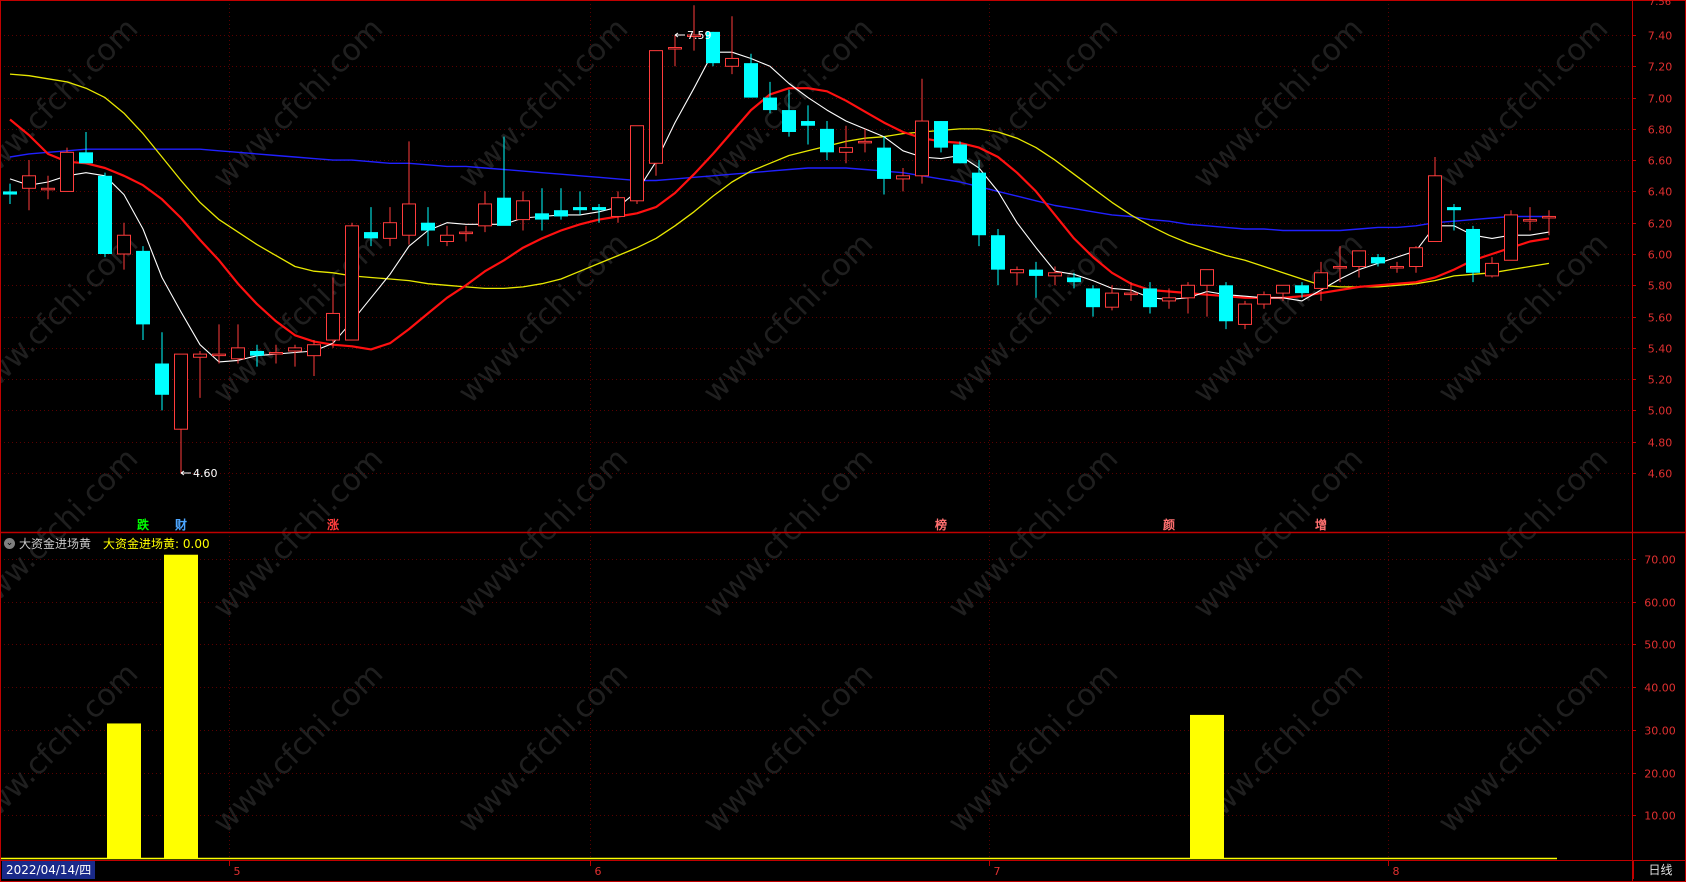  I want to click on value-tick-label: 10.00, so click(1660, 816).